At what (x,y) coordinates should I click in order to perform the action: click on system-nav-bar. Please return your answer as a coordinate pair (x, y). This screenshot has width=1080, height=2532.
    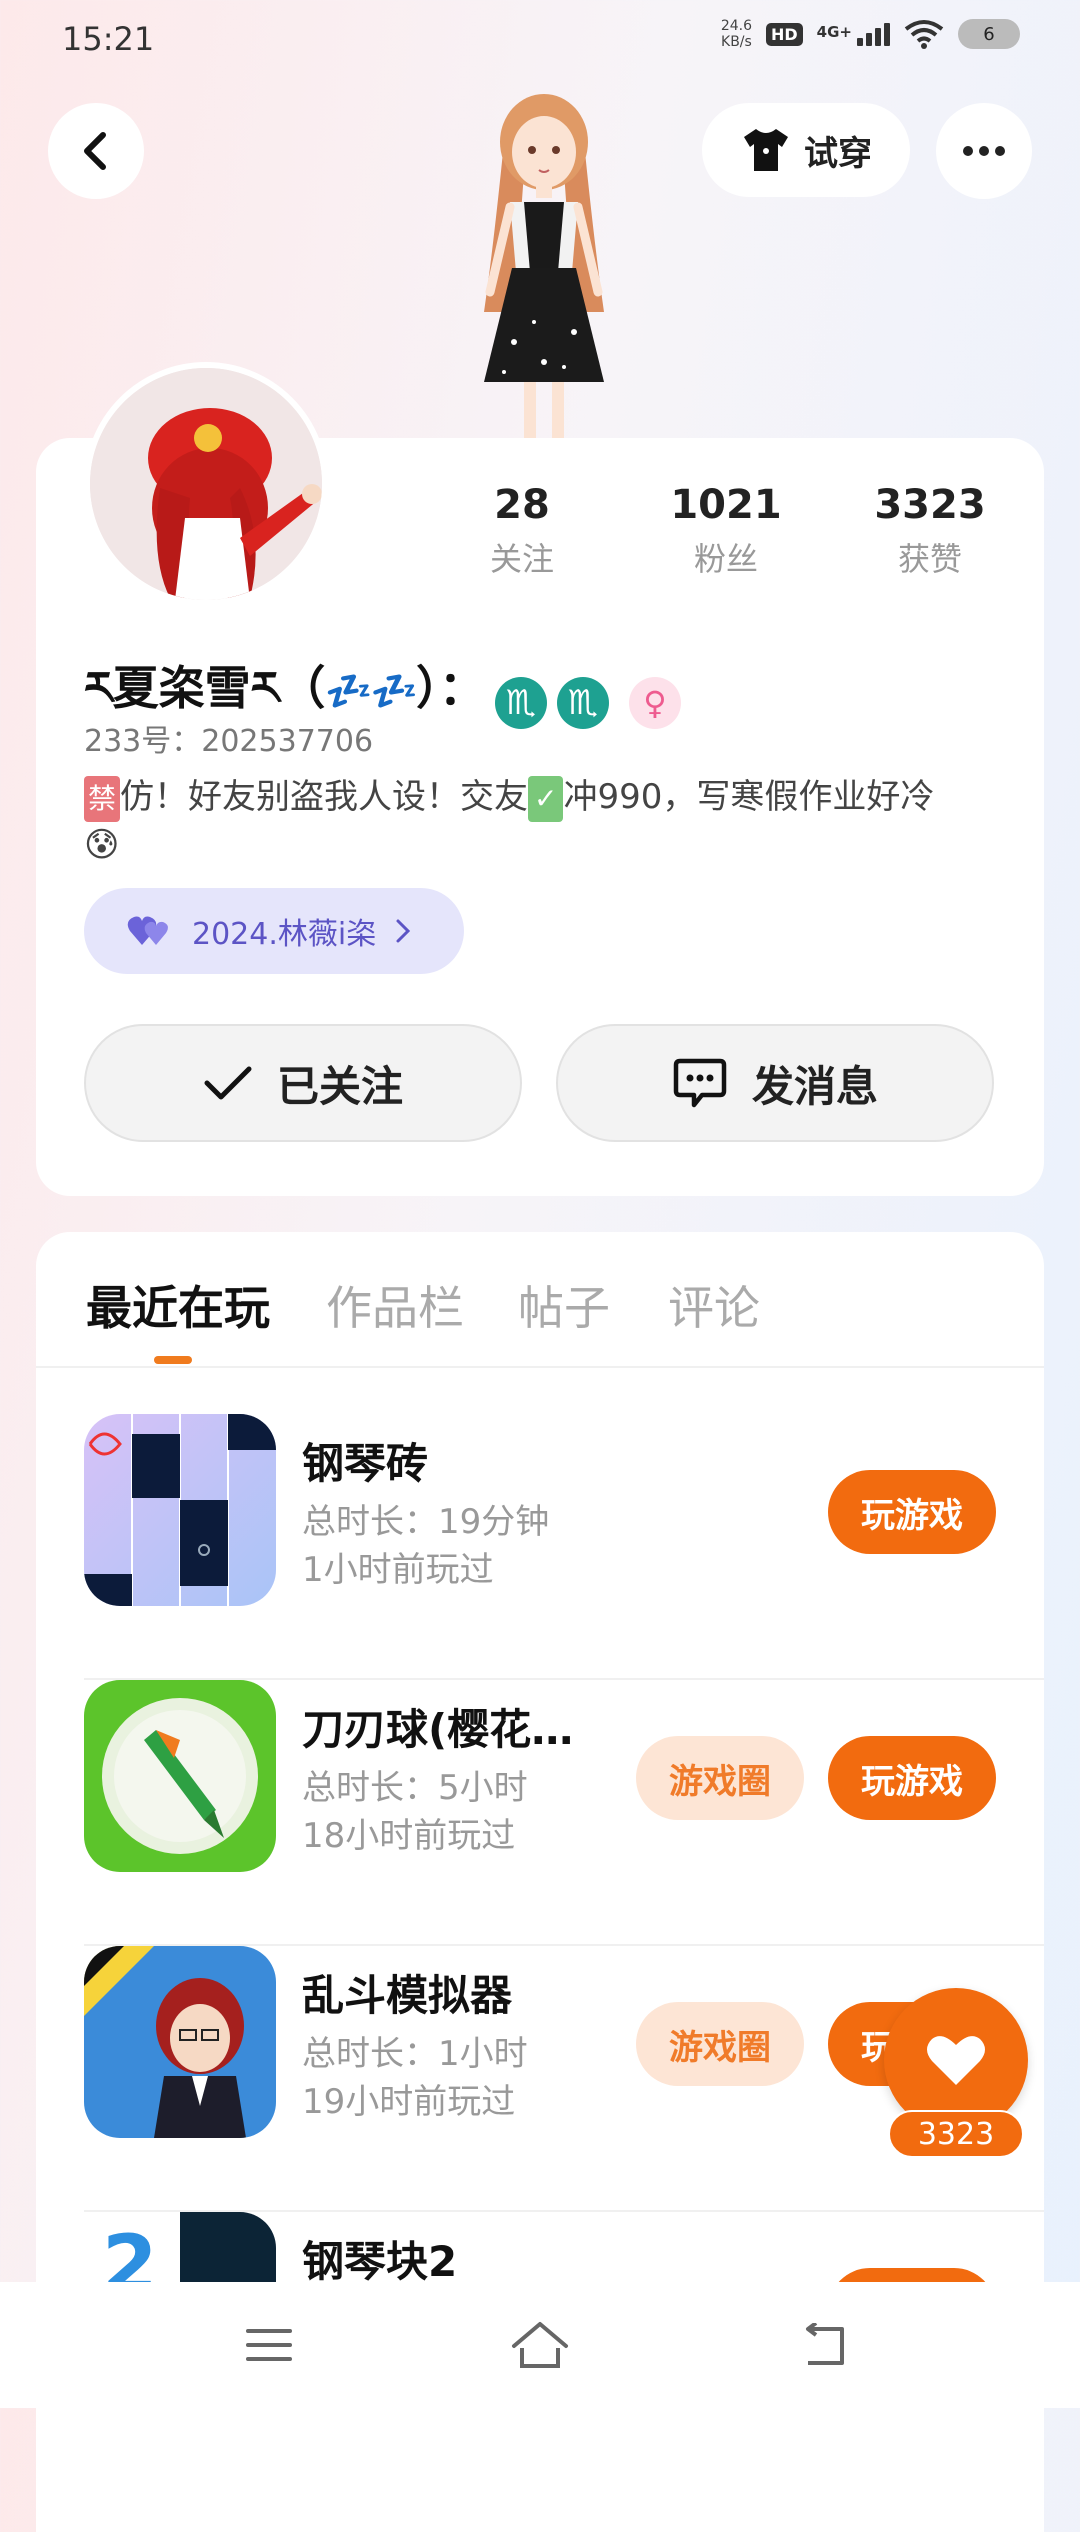
    Looking at the image, I should click on (540, 2345).